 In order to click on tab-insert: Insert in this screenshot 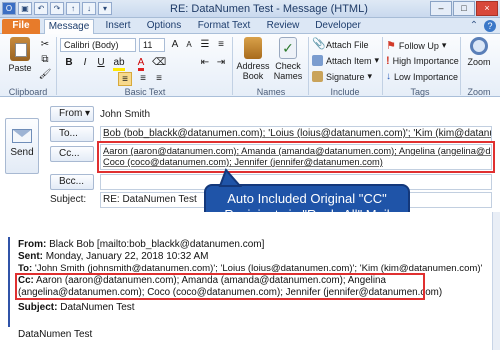, I will do `click(118, 26)`.